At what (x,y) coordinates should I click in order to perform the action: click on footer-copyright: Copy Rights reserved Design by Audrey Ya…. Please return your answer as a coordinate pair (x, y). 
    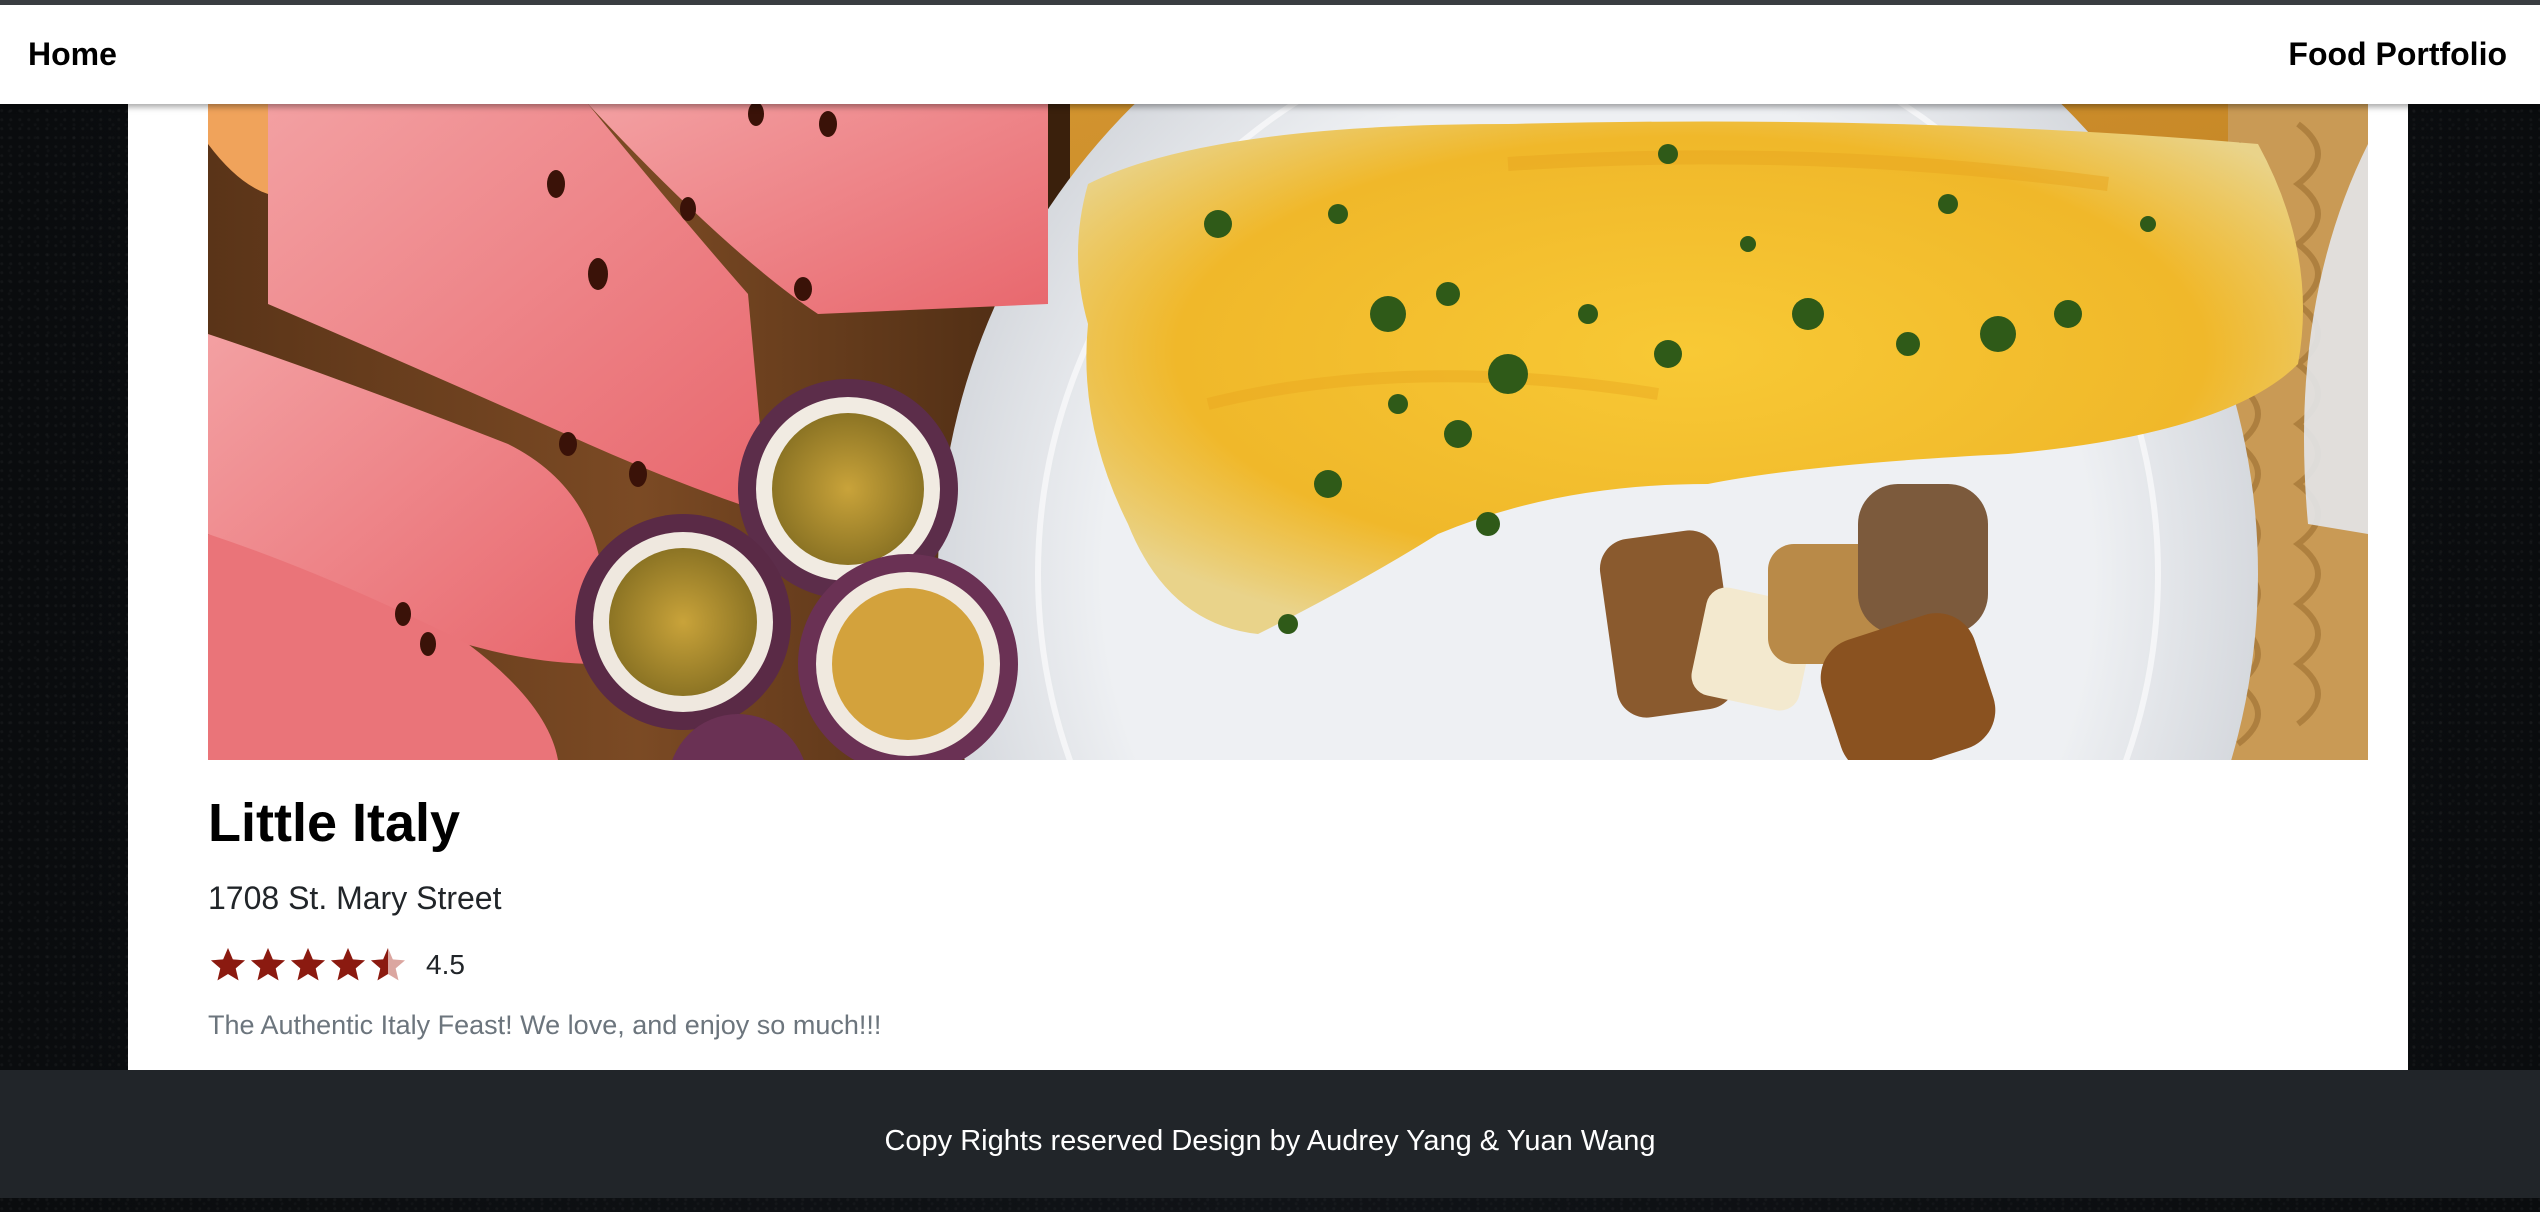
    Looking at the image, I should click on (1270, 1141).